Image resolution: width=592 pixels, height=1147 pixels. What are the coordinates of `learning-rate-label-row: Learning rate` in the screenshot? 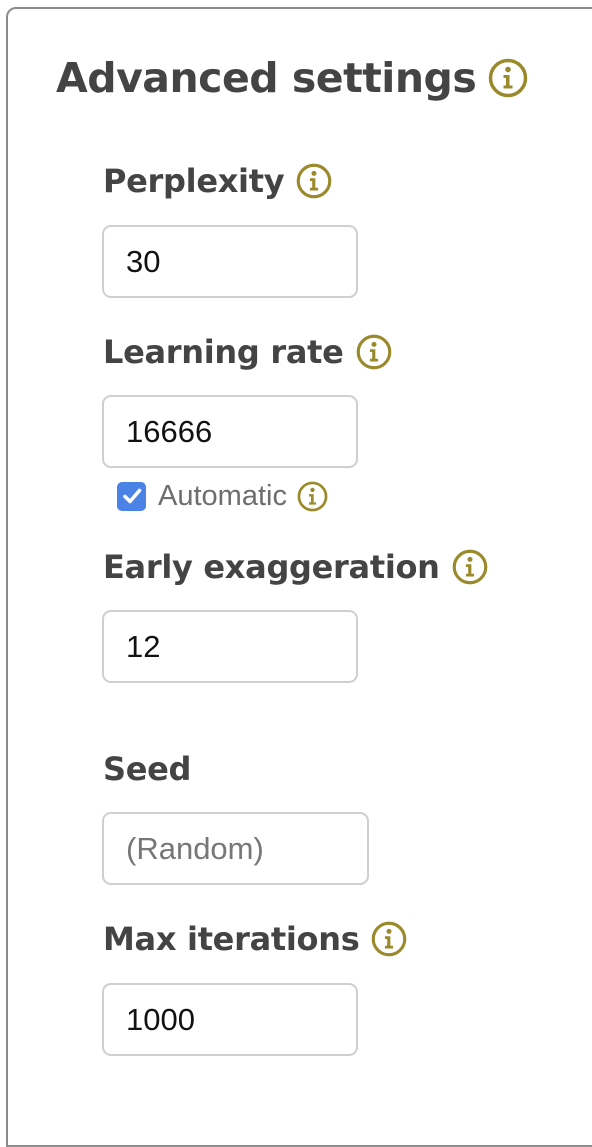 It's located at (247, 352).